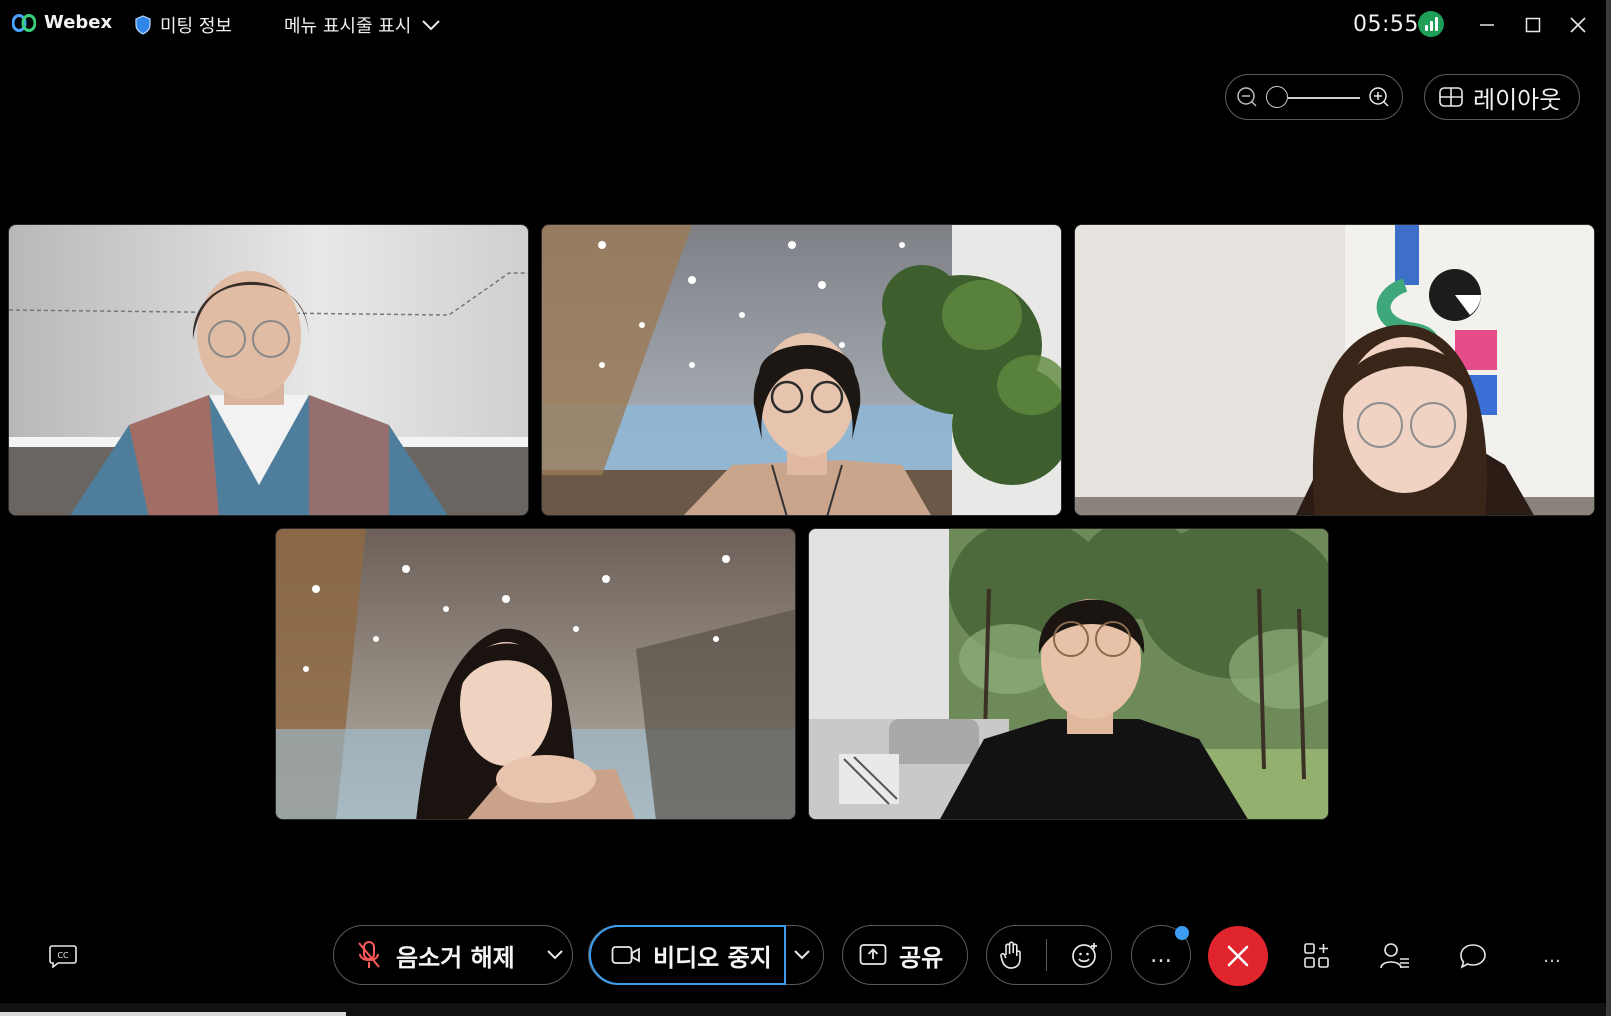 The height and width of the screenshot is (1016, 1611). Describe the element at coordinates (455, 957) in the screenshot. I see `unmute-label: 음소거 해제` at that location.